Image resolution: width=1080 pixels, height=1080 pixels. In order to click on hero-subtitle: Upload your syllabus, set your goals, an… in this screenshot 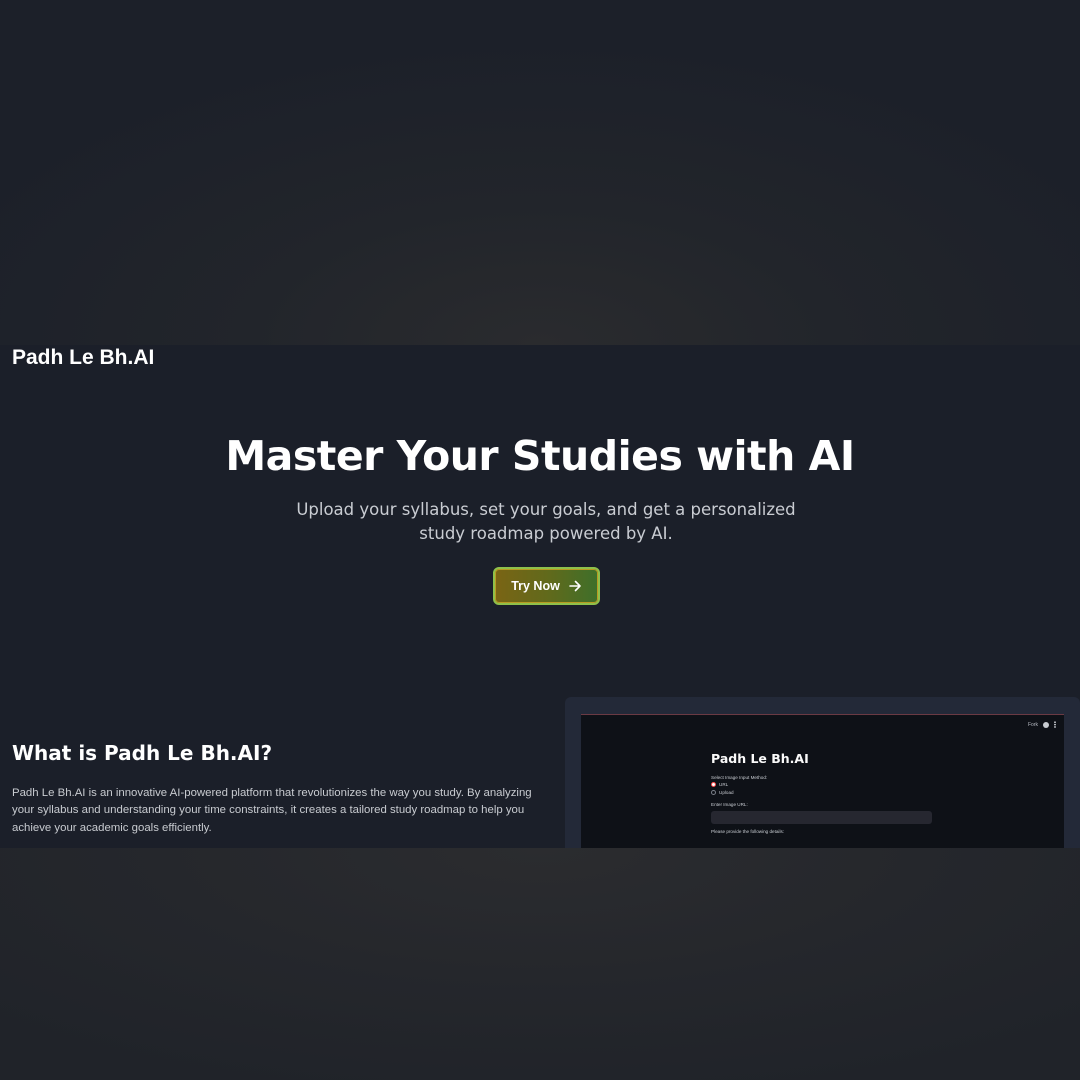, I will do `click(546, 521)`.